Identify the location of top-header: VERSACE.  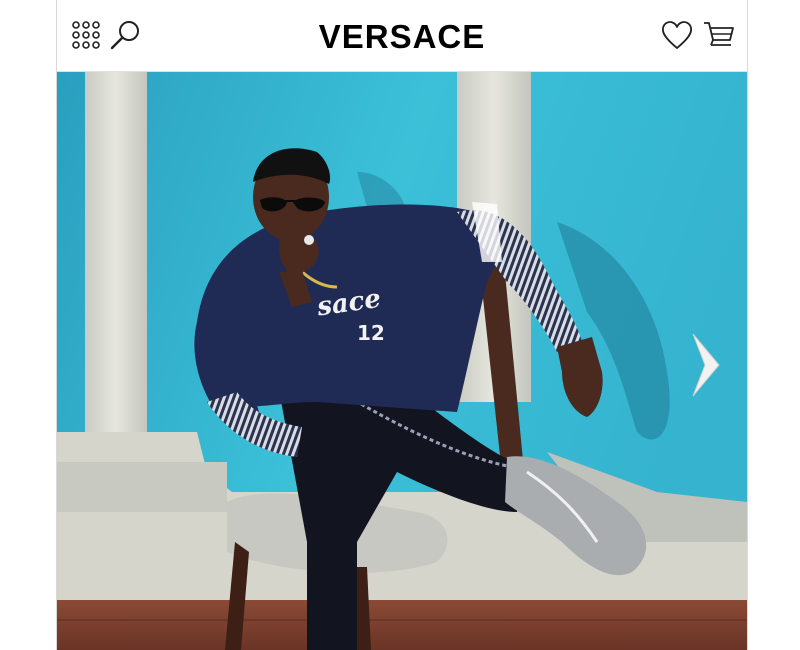
(402, 36).